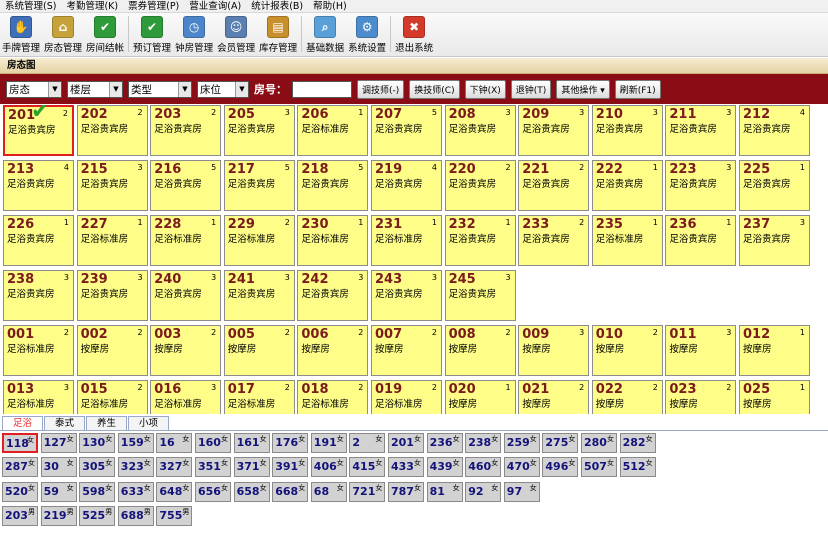 Image resolution: width=828 pixels, height=543 pixels. What do you see at coordinates (627, 130) in the screenshot?
I see `room-card: 210 3 足浴贵宾房` at bounding box center [627, 130].